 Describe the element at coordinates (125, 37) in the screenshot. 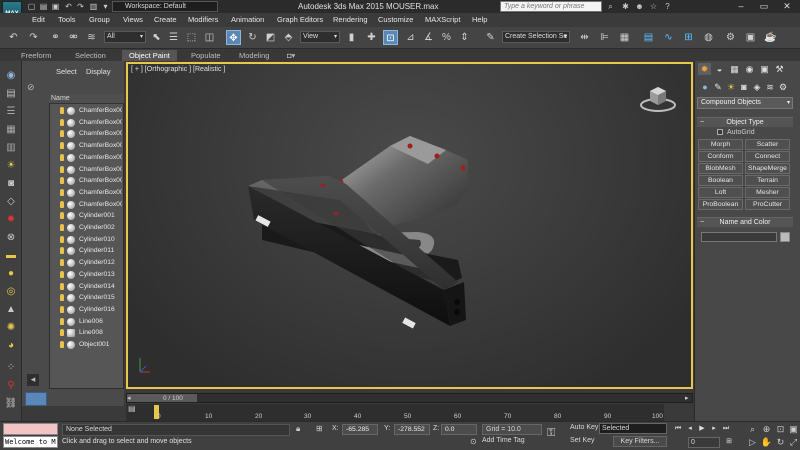

I see `selection-filter-dropdown: All` at that location.